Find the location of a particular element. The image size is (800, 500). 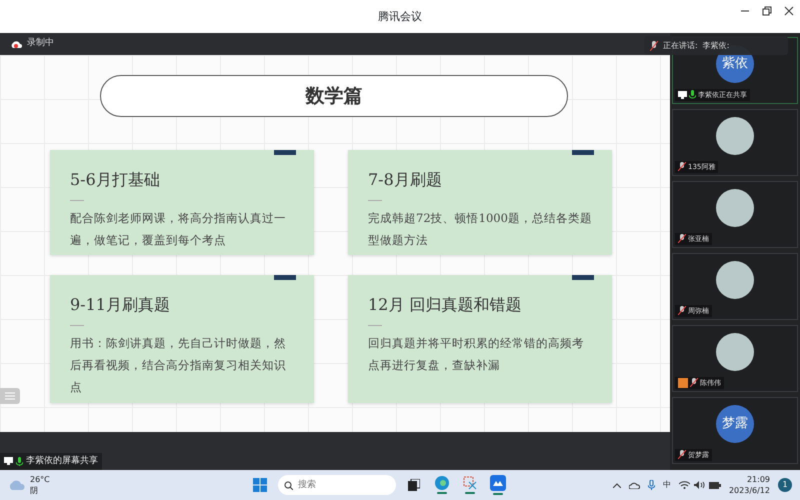

notification-badge: 1 is located at coordinates (785, 485).